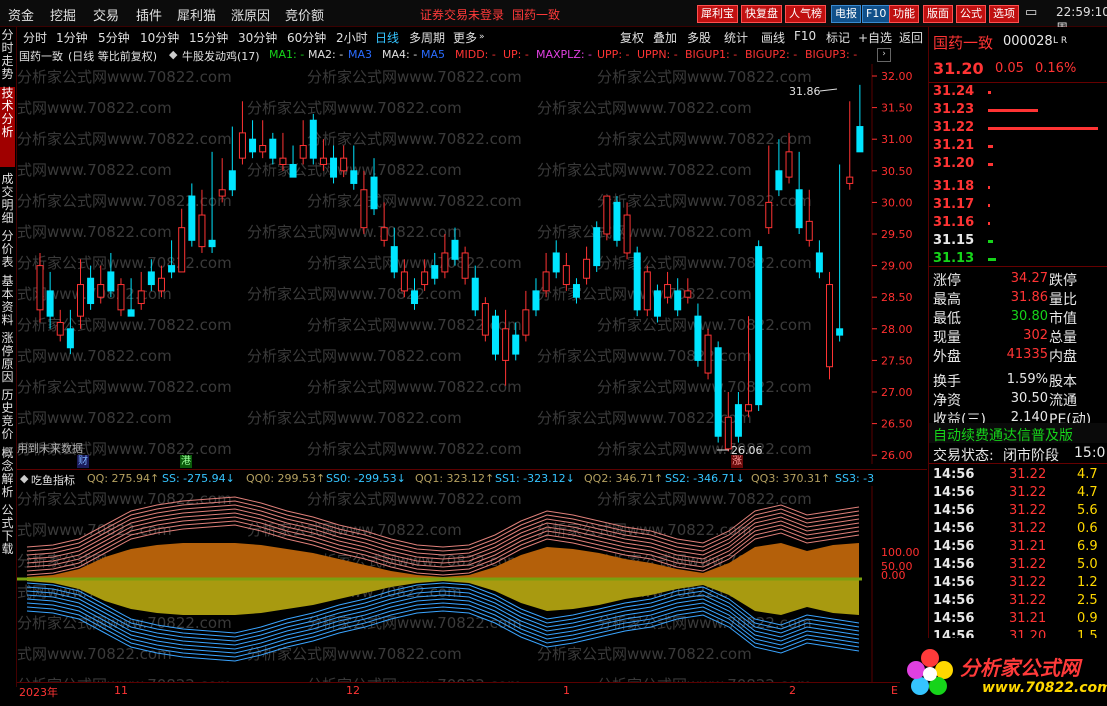 The width and height of the screenshot is (1107, 706). Describe the element at coordinates (462, 14) in the screenshot. I see `login-notice: 证券交易未登录` at that location.